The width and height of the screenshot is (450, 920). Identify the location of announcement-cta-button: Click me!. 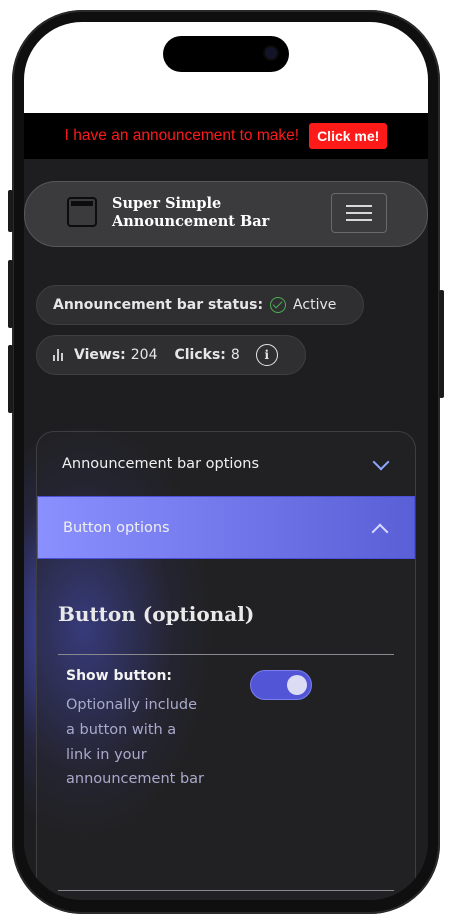
(348, 136).